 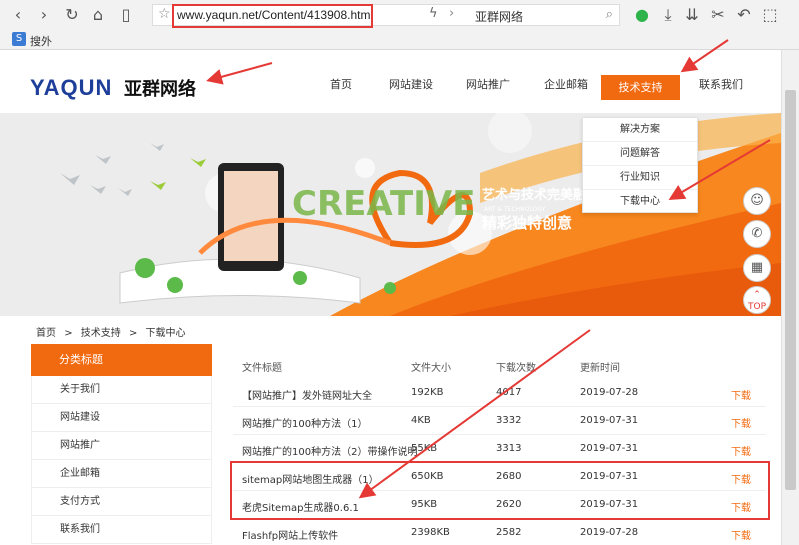 What do you see at coordinates (18, 15) in the screenshot?
I see `back-icon: ‹` at bounding box center [18, 15].